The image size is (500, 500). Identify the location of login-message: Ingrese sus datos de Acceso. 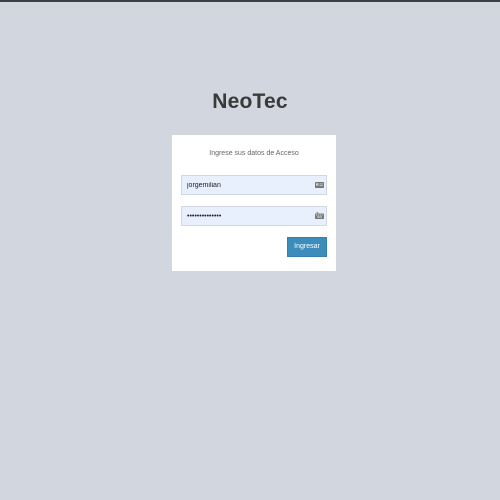
(254, 153).